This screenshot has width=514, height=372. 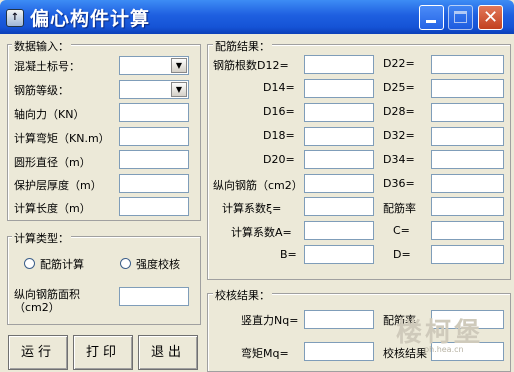 What do you see at coordinates (467, 159) in the screenshot?
I see `d34-field` at bounding box center [467, 159].